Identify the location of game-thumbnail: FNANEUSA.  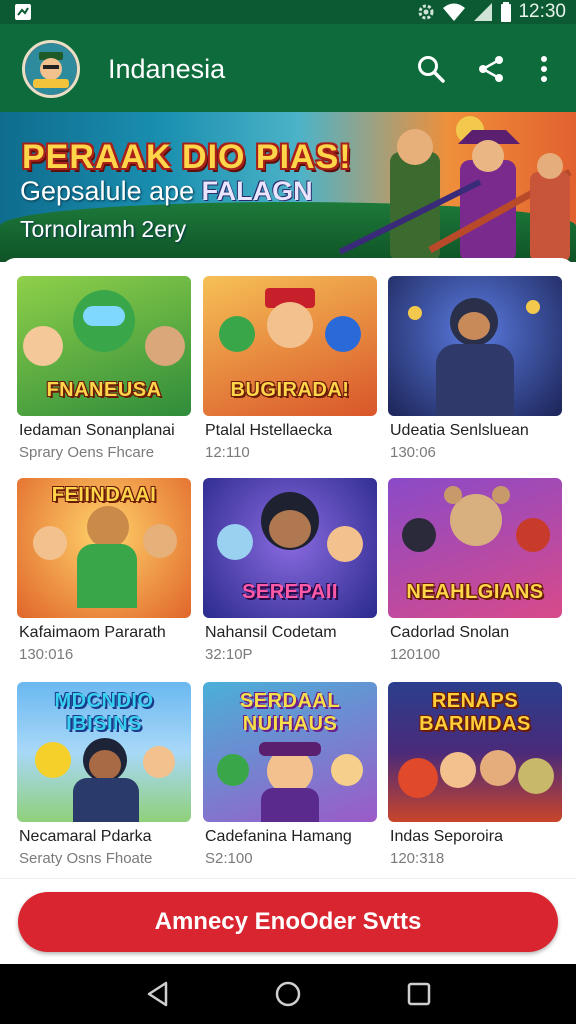
(104, 346).